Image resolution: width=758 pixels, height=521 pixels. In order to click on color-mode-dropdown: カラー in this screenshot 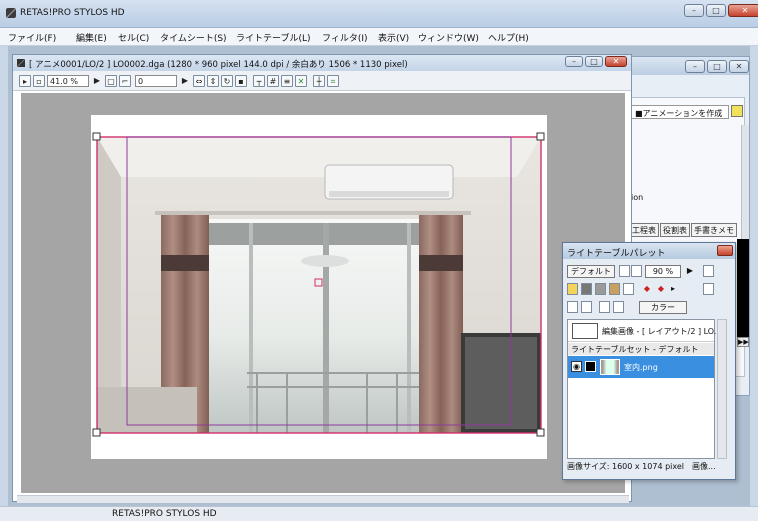, I will do `click(663, 307)`.